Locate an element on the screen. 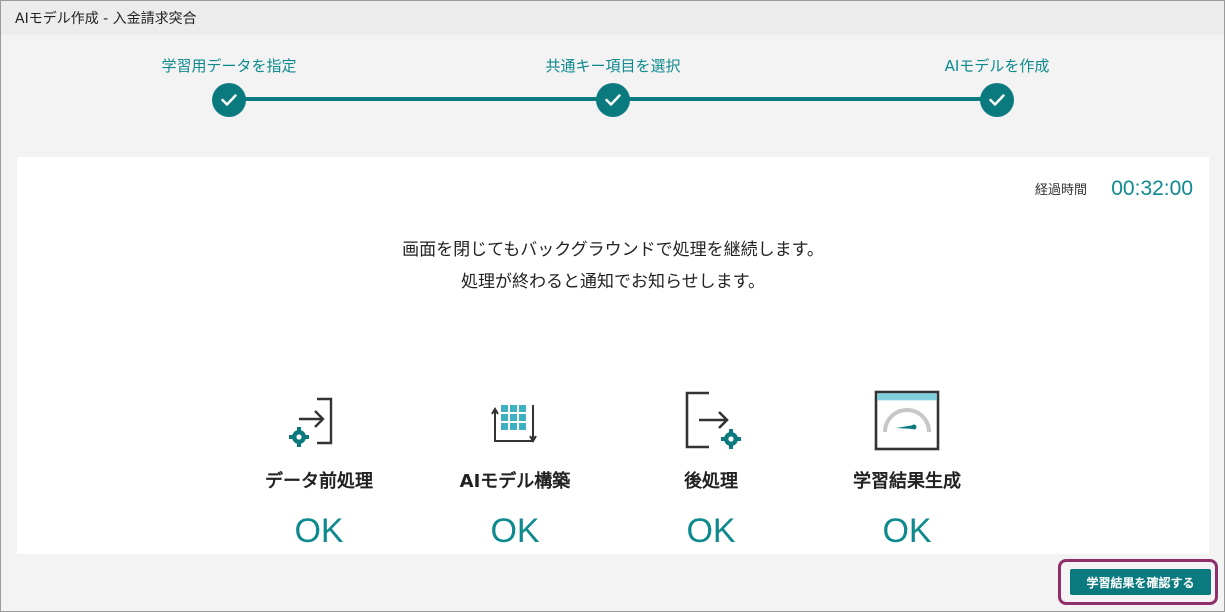 This screenshot has width=1225, height=612. grid-build-icon is located at coordinates (514, 424).